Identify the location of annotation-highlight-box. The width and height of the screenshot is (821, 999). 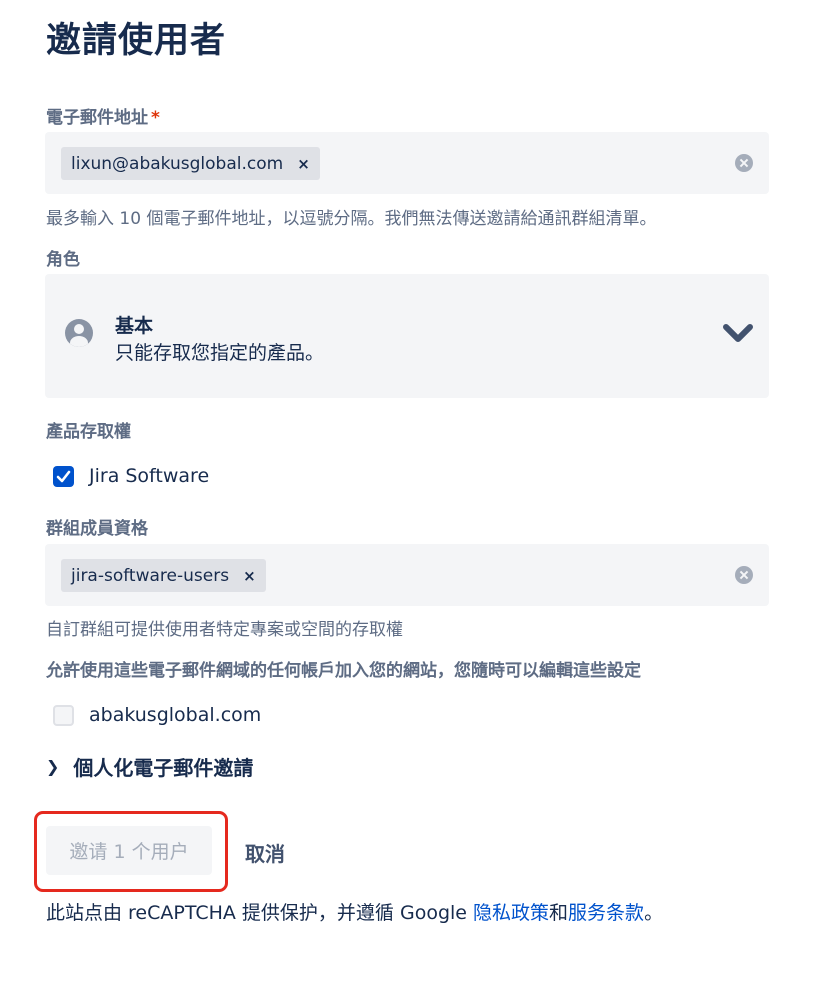
(131, 851).